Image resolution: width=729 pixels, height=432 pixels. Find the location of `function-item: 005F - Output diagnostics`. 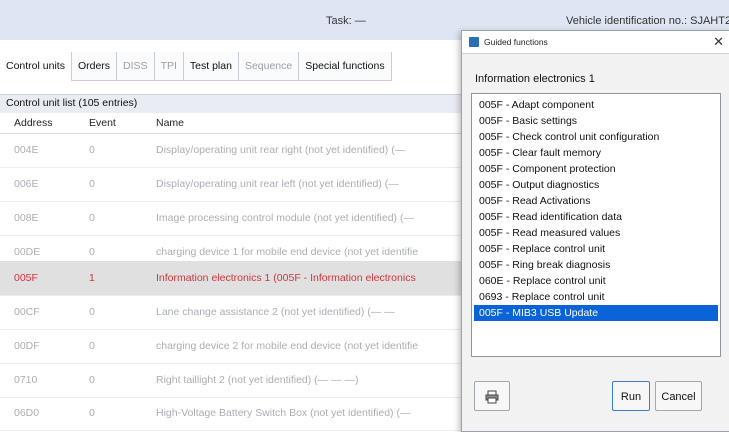

function-item: 005F - Output diagnostics is located at coordinates (596, 185).